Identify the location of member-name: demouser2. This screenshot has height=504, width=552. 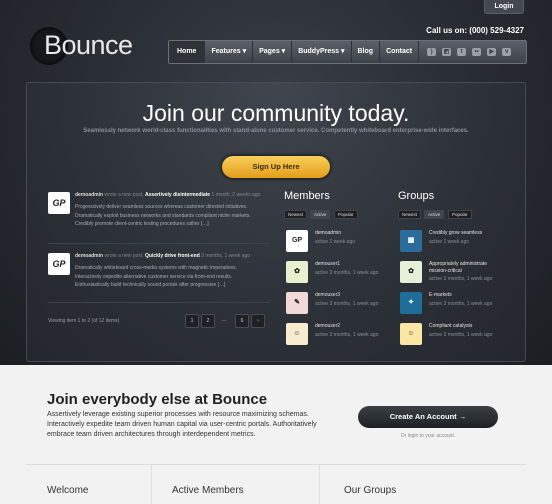
(327, 326).